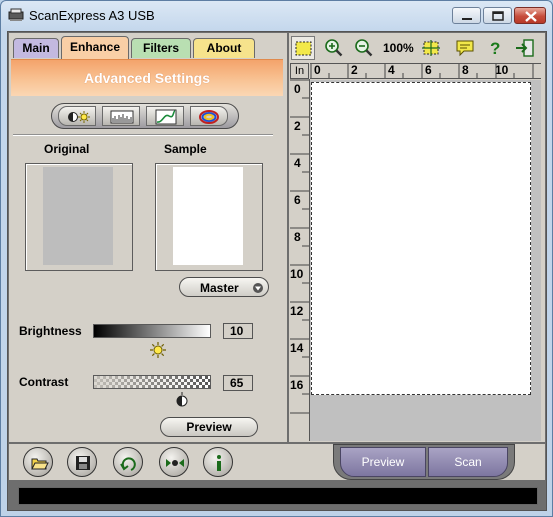 This screenshot has width=553, height=517. I want to click on ruler-unit: In, so click(299, 71).